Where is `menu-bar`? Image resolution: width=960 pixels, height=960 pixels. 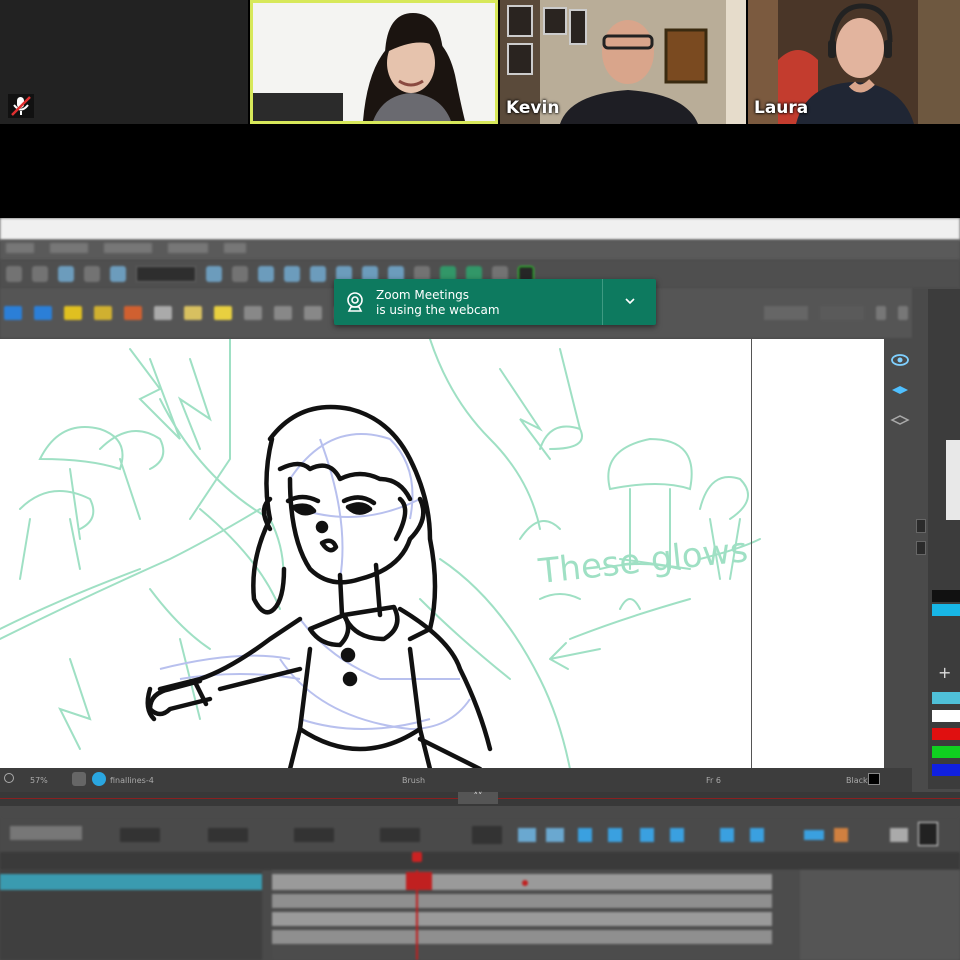
menu-bar is located at coordinates (480, 250).